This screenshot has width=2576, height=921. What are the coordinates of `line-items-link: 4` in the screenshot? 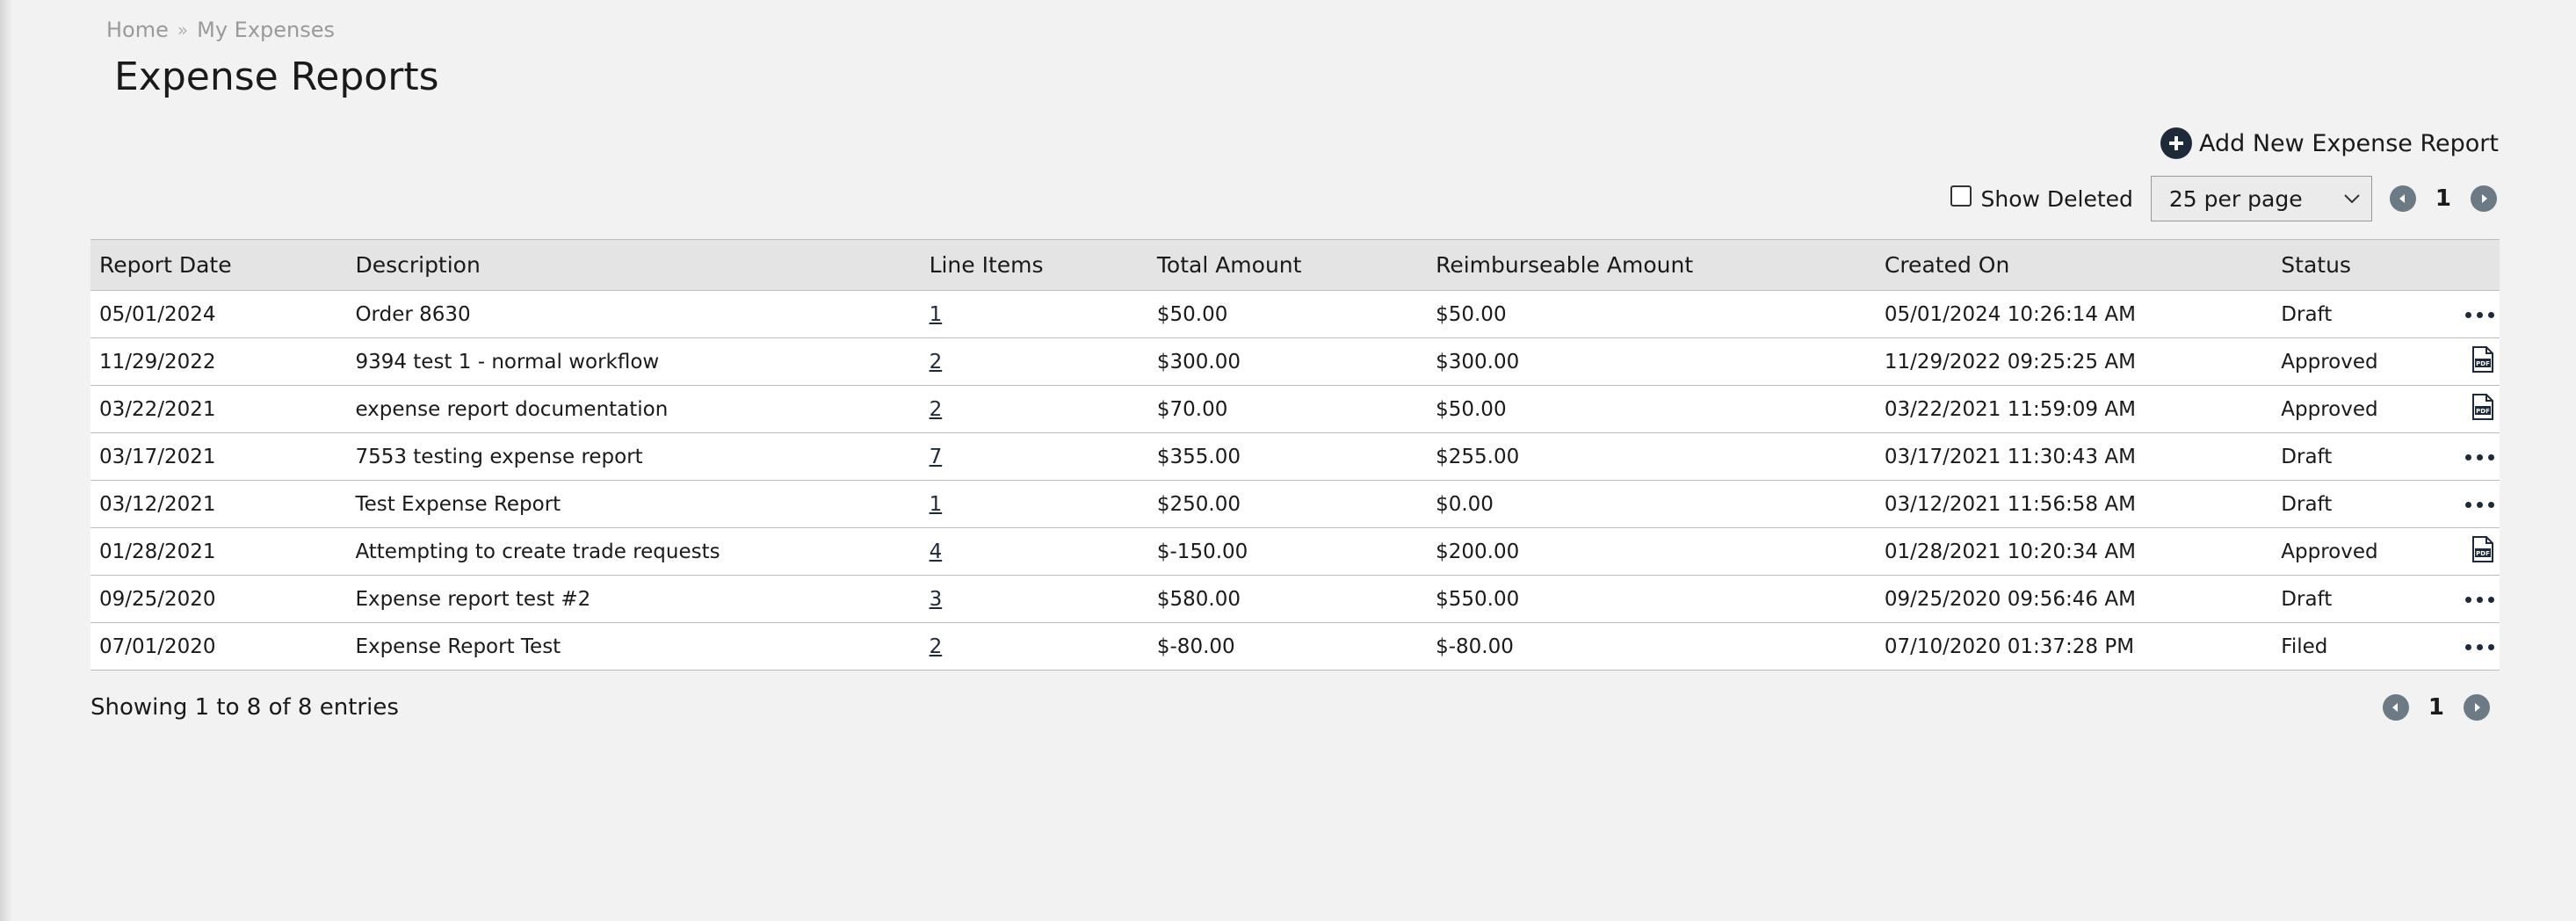 It's located at (936, 551).